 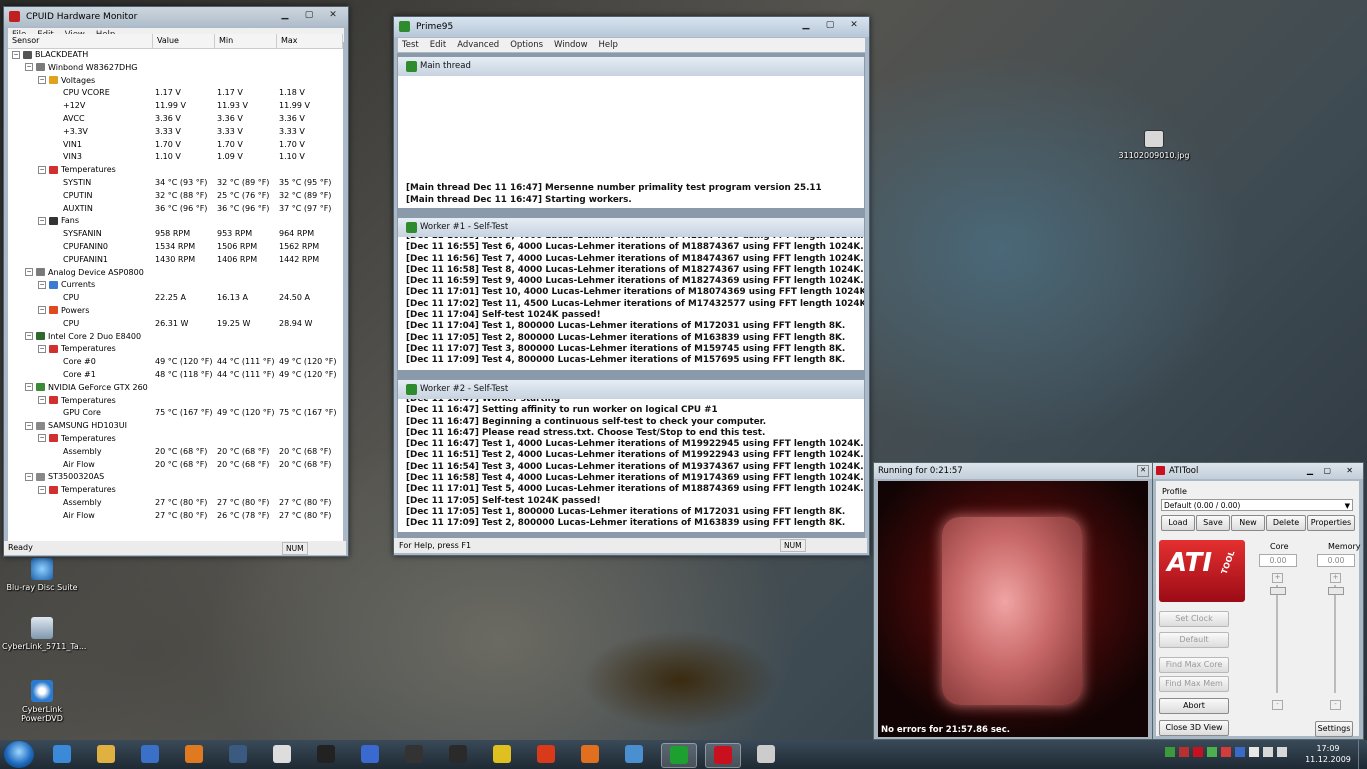 What do you see at coordinates (1335, 578) in the screenshot?
I see `memory-plus-button: +` at bounding box center [1335, 578].